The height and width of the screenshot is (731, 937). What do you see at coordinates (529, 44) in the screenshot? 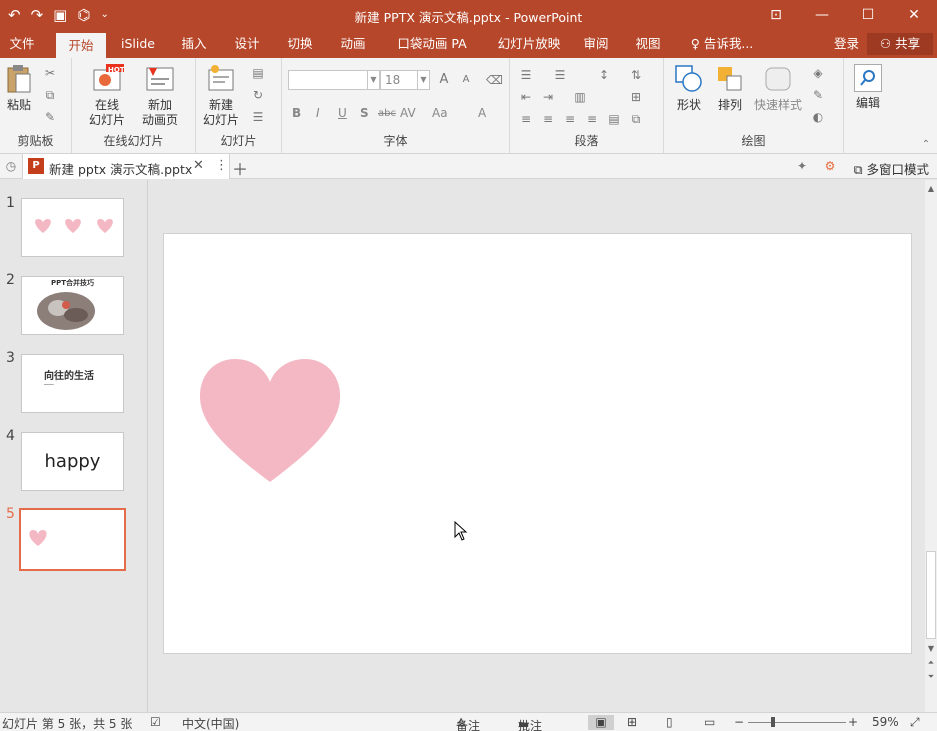
I see `tab-slideshow: 幻灯片放映` at bounding box center [529, 44].